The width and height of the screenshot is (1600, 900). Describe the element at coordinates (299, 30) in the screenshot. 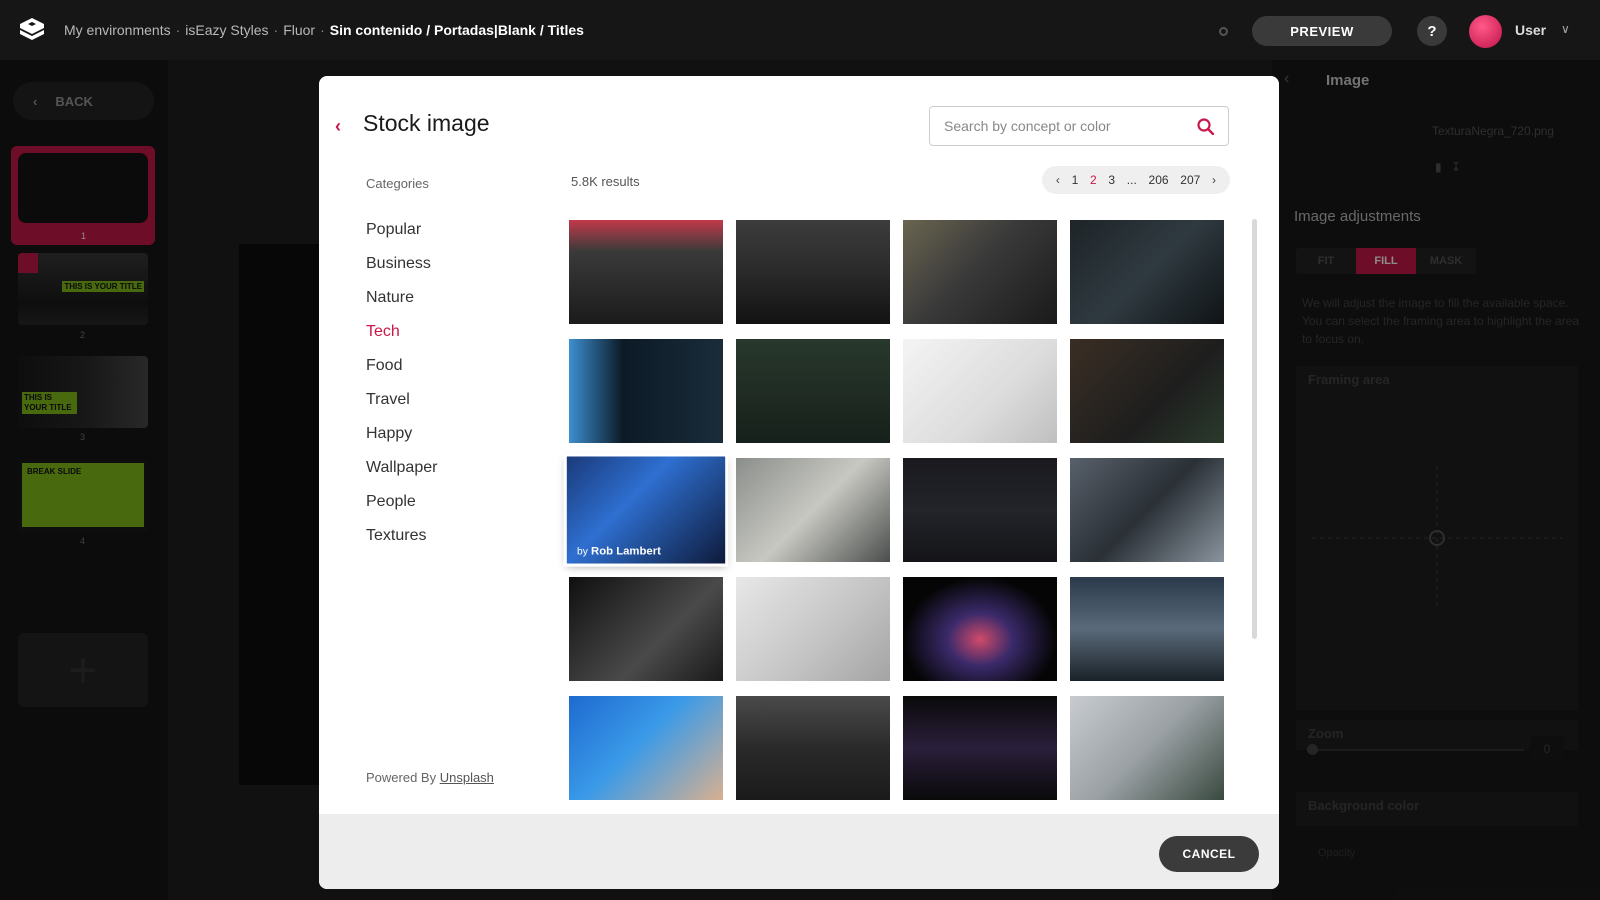

I see `breadcrumb-theme: Fluor` at that location.